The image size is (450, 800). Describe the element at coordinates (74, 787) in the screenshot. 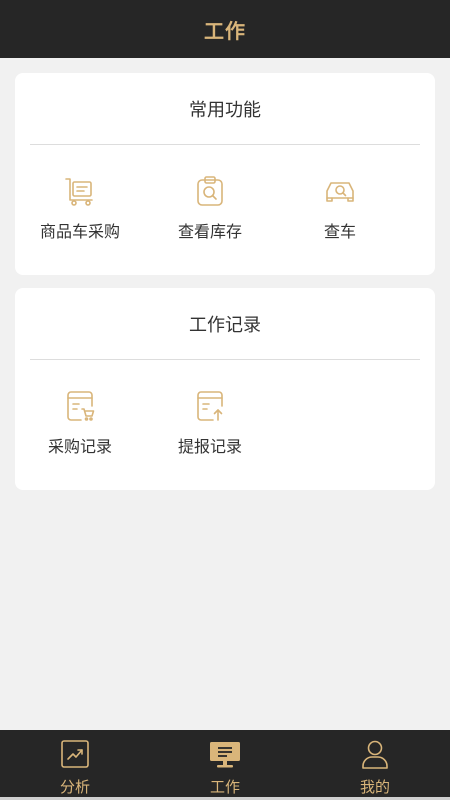

I see `tab-analysis-label: 分析` at that location.